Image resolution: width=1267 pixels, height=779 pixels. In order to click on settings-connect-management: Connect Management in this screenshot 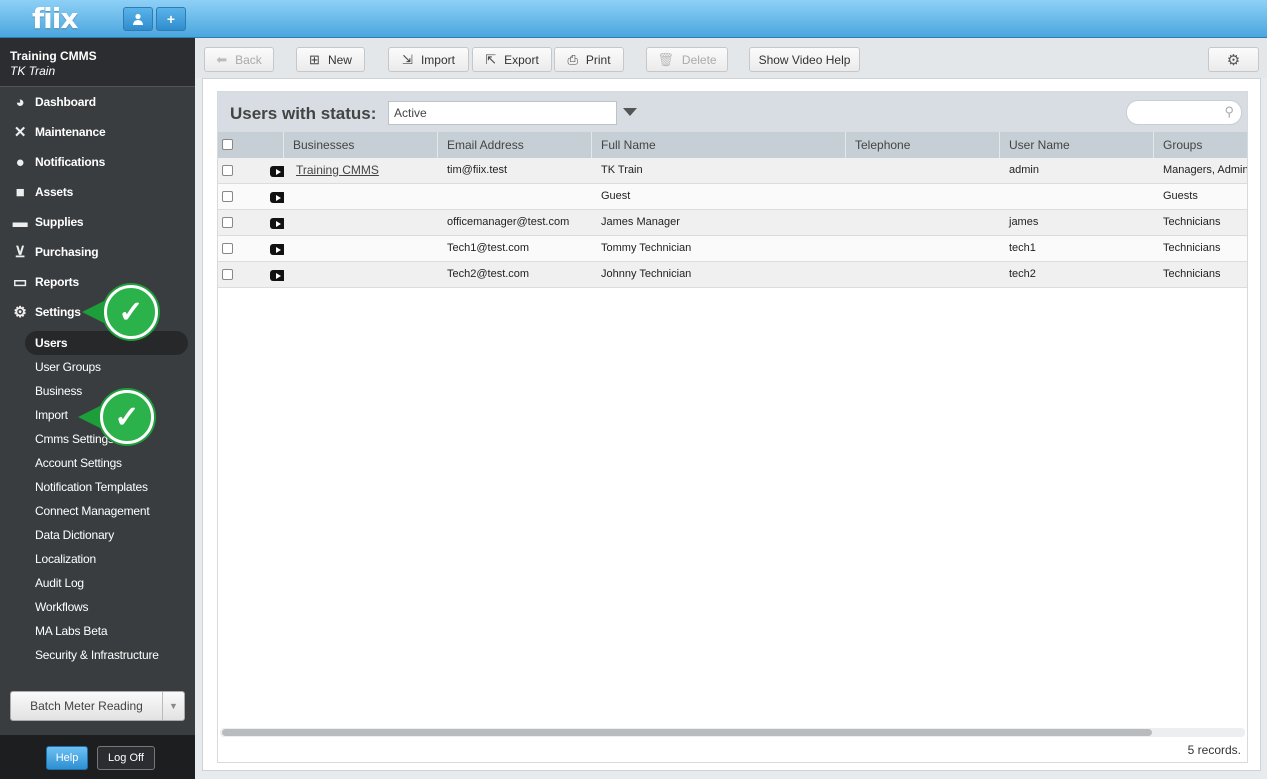, I will do `click(97, 511)`.